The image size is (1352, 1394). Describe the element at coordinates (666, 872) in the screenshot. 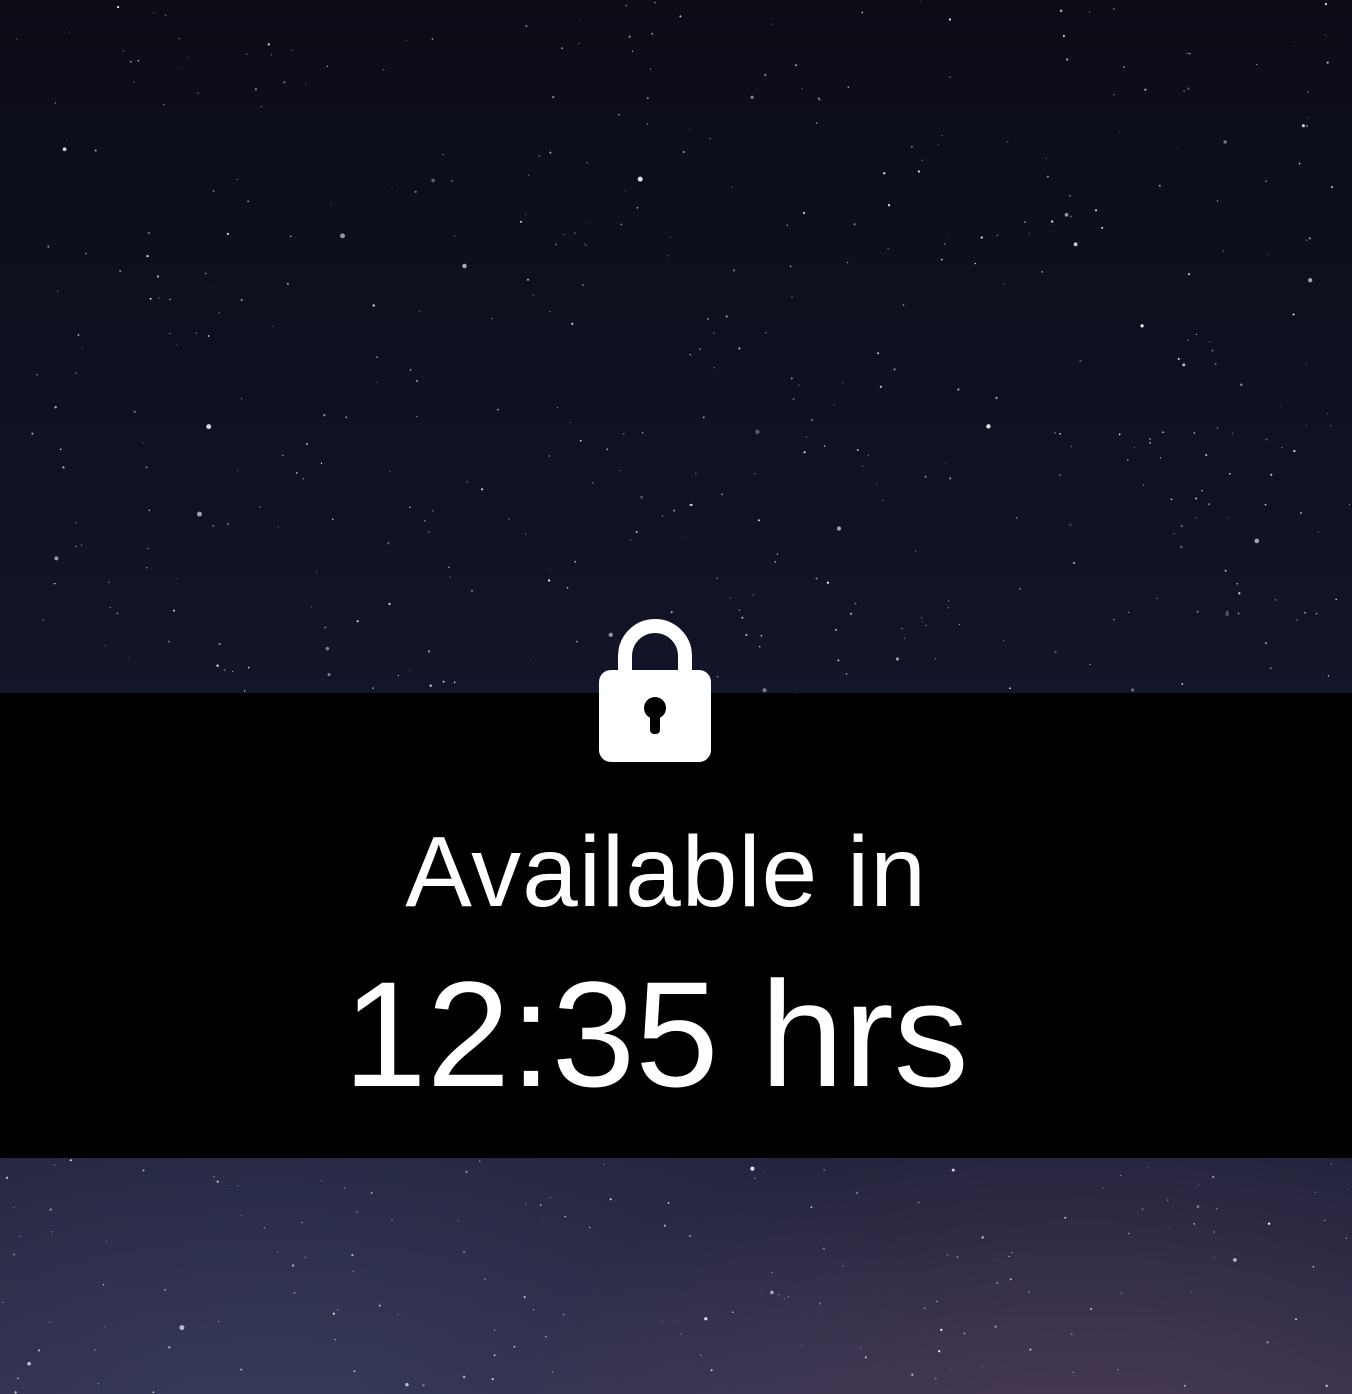

I see `availability-label: Available in` at that location.